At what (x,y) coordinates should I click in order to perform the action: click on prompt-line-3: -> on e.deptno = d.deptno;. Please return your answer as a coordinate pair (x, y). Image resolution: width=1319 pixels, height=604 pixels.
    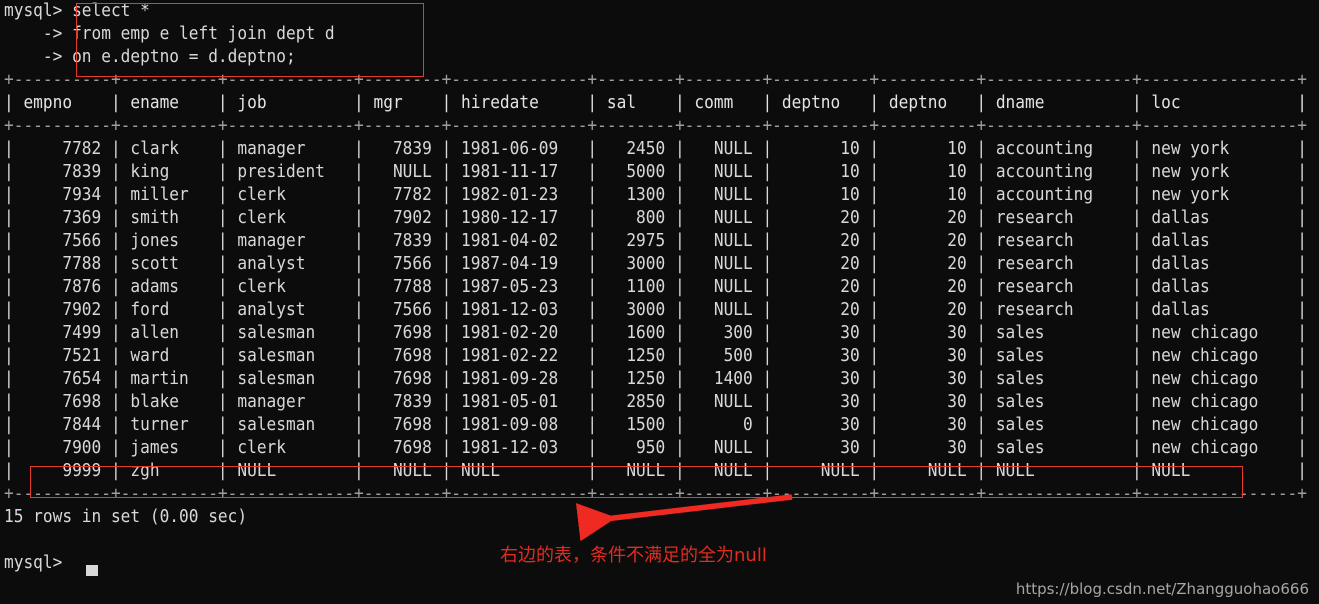
    Looking at the image, I should click on (150, 57).